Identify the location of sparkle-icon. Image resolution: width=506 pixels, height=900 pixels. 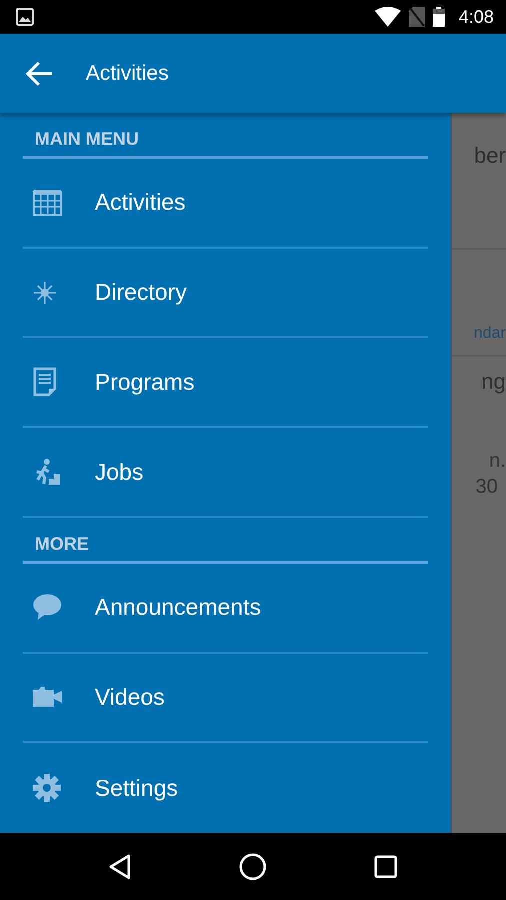
(45, 292).